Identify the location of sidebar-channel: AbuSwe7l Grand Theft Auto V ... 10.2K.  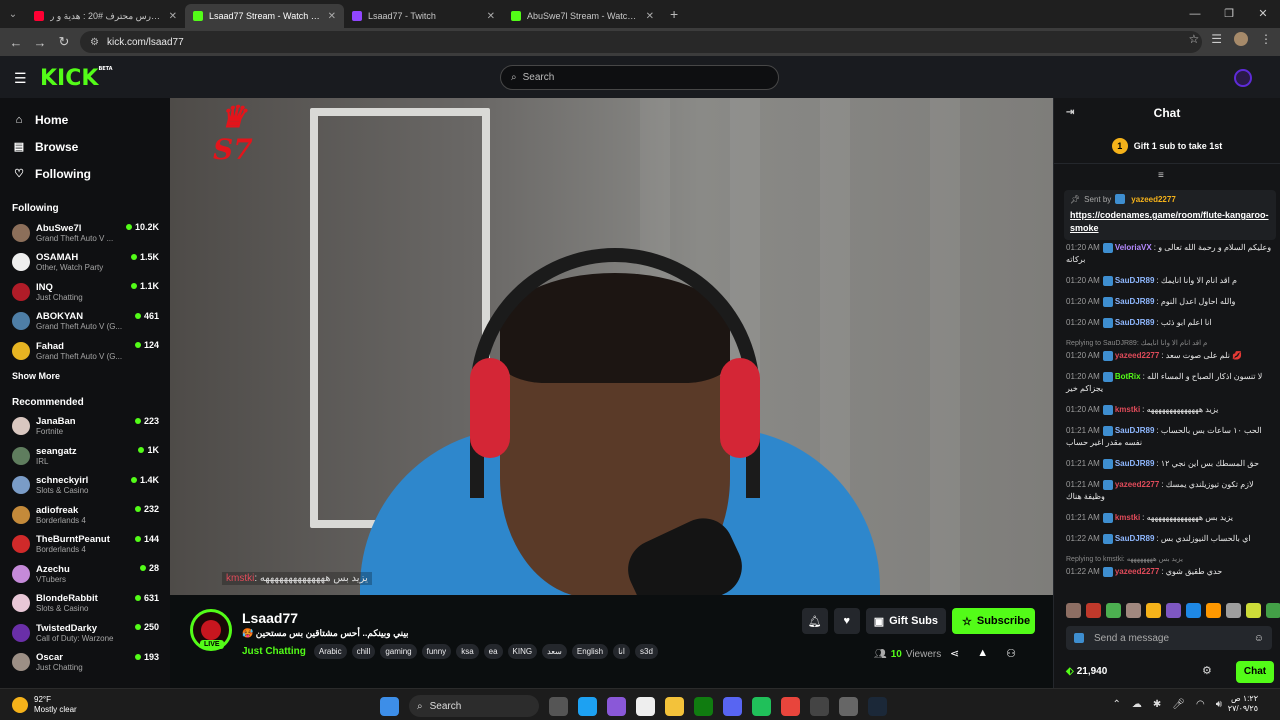
(85, 233).